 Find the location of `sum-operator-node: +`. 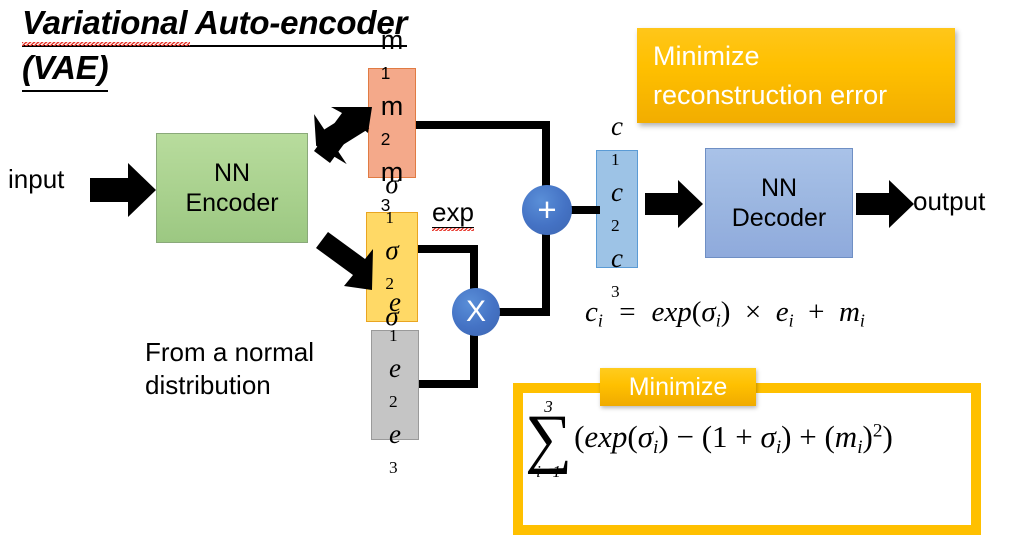

sum-operator-node: + is located at coordinates (547, 210).